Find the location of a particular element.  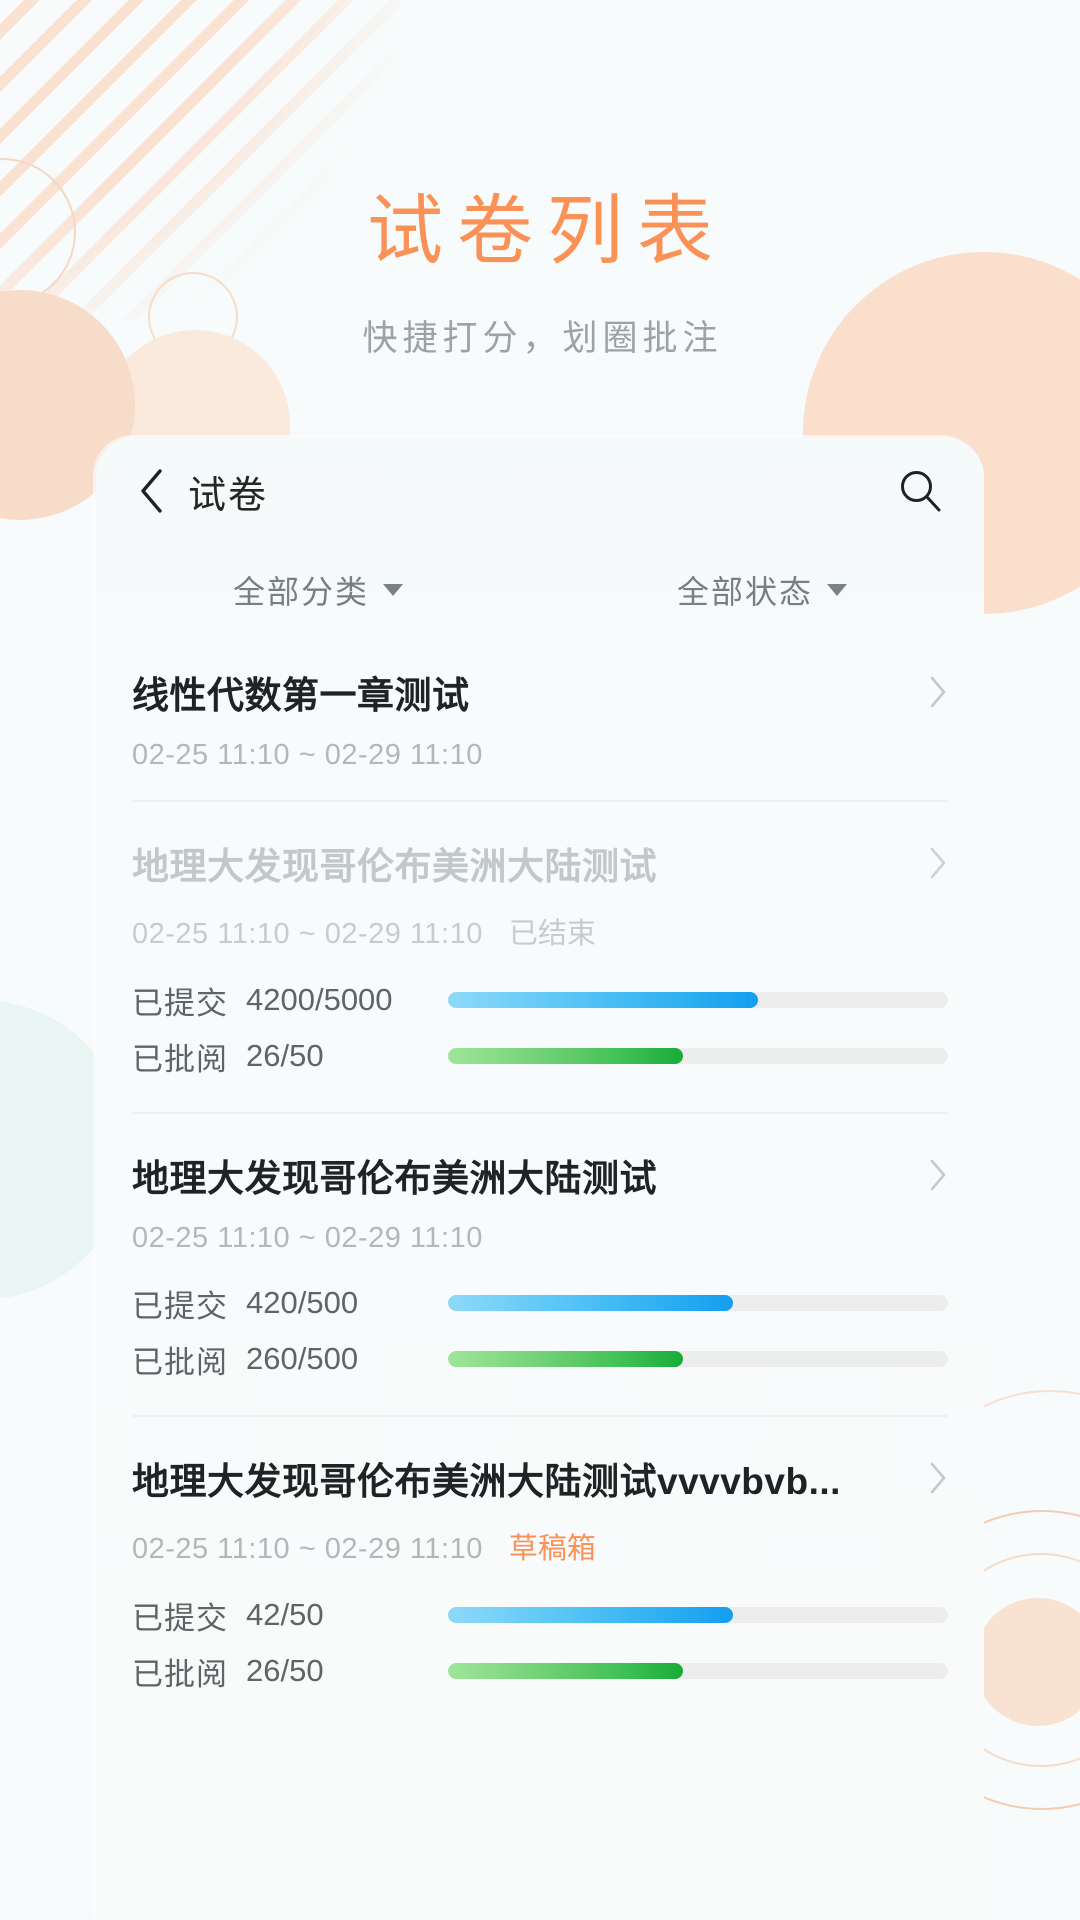

status-badge: 草稿箱 is located at coordinates (552, 1549).